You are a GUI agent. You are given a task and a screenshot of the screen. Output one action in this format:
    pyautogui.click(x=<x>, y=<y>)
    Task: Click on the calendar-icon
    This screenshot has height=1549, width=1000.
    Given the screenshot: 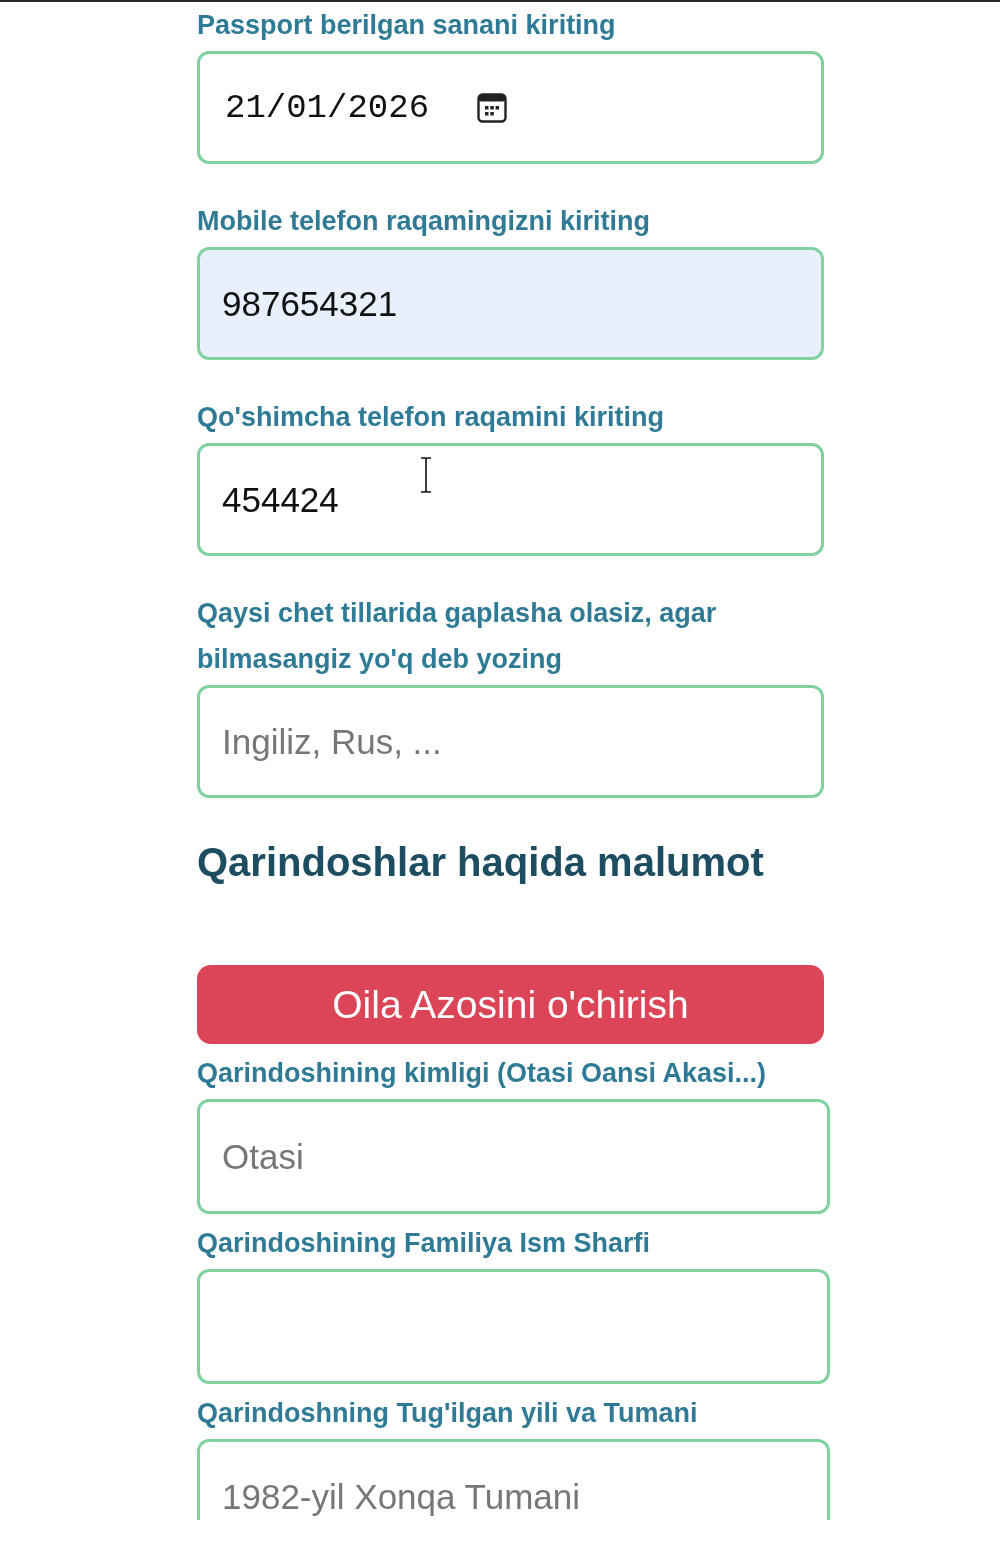 What is the action you would take?
    pyautogui.click(x=492, y=107)
    